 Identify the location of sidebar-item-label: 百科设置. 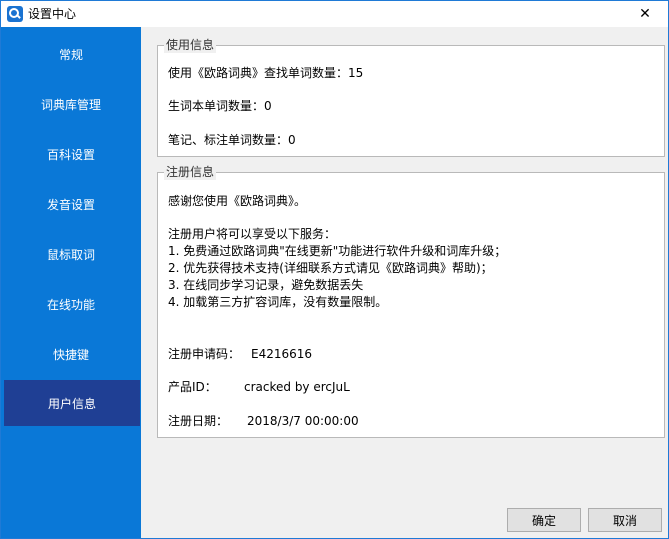
(70, 154).